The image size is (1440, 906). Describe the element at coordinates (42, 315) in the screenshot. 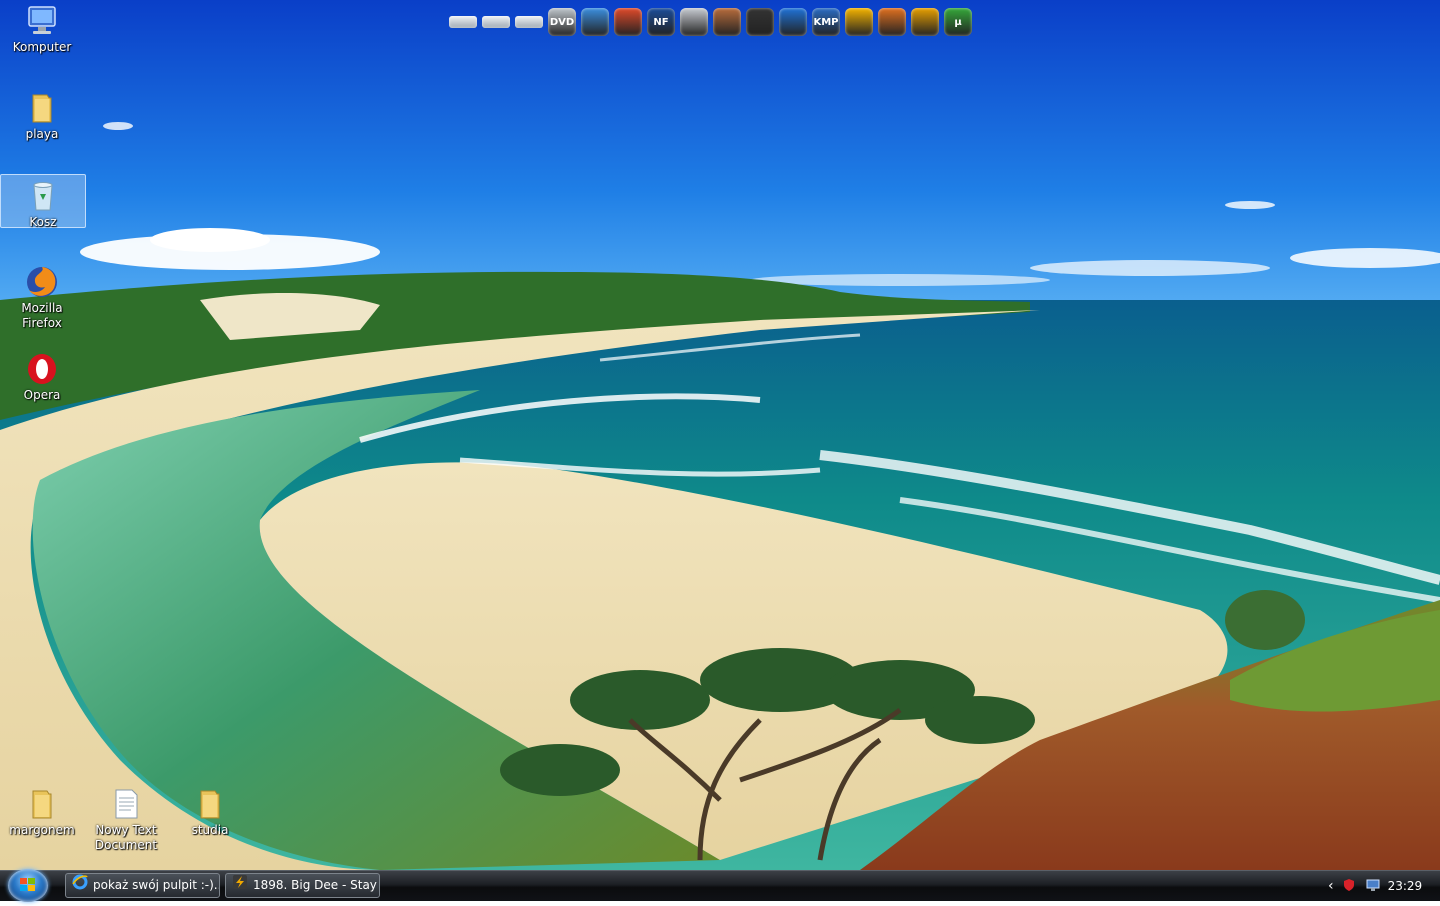

I see `desktop-icon-label: Mozilla Firefox` at that location.